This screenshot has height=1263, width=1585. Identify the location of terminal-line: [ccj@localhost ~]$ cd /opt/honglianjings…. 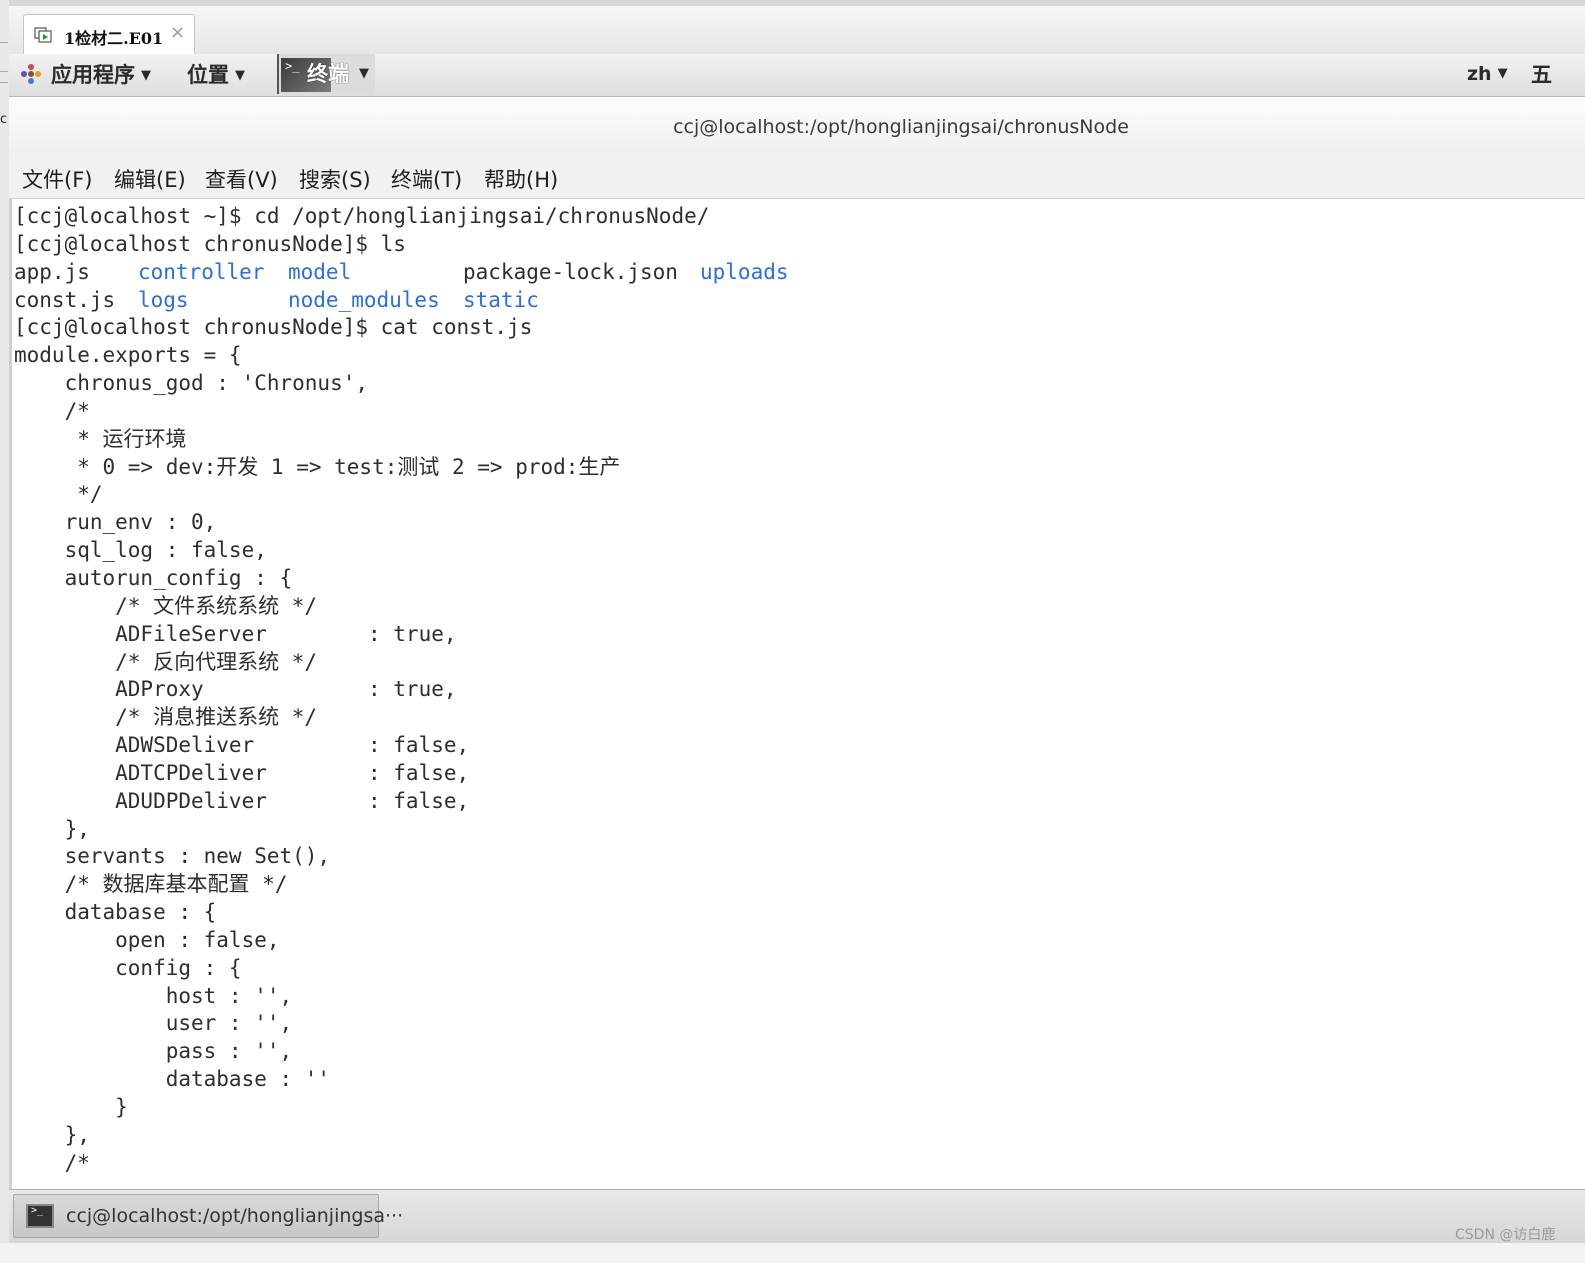
(362, 216).